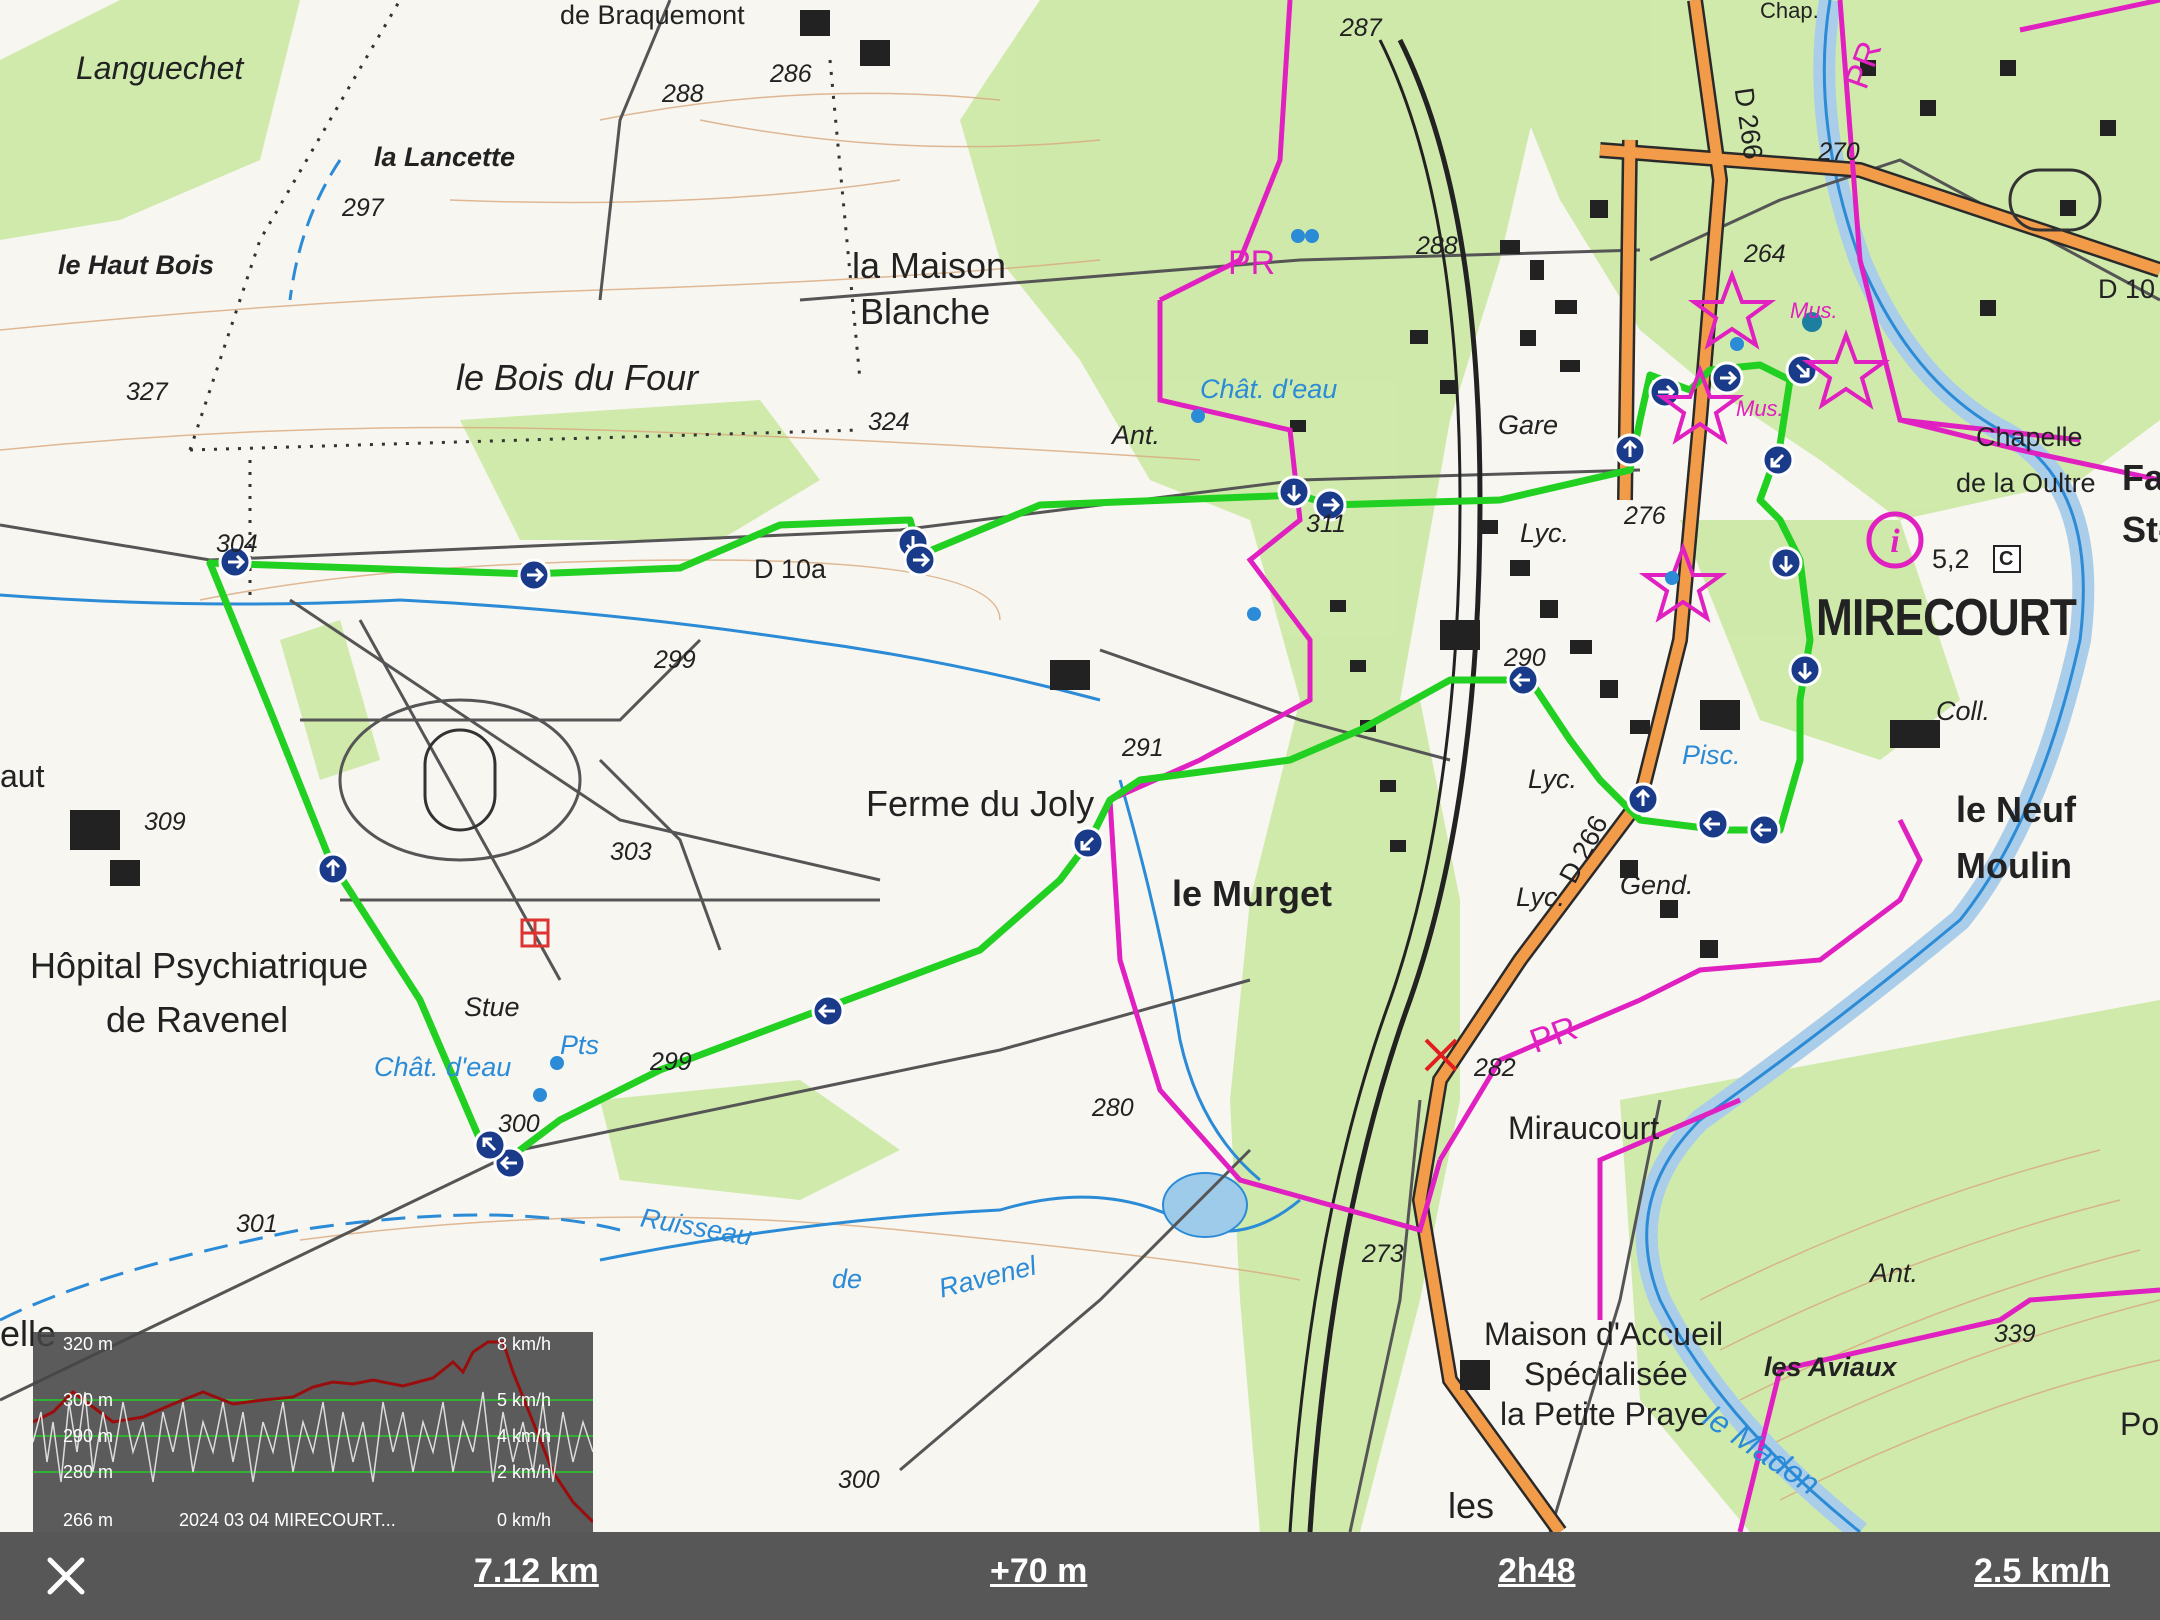 The width and height of the screenshot is (2160, 1620). I want to click on altitude-label: 301, so click(257, 1224).